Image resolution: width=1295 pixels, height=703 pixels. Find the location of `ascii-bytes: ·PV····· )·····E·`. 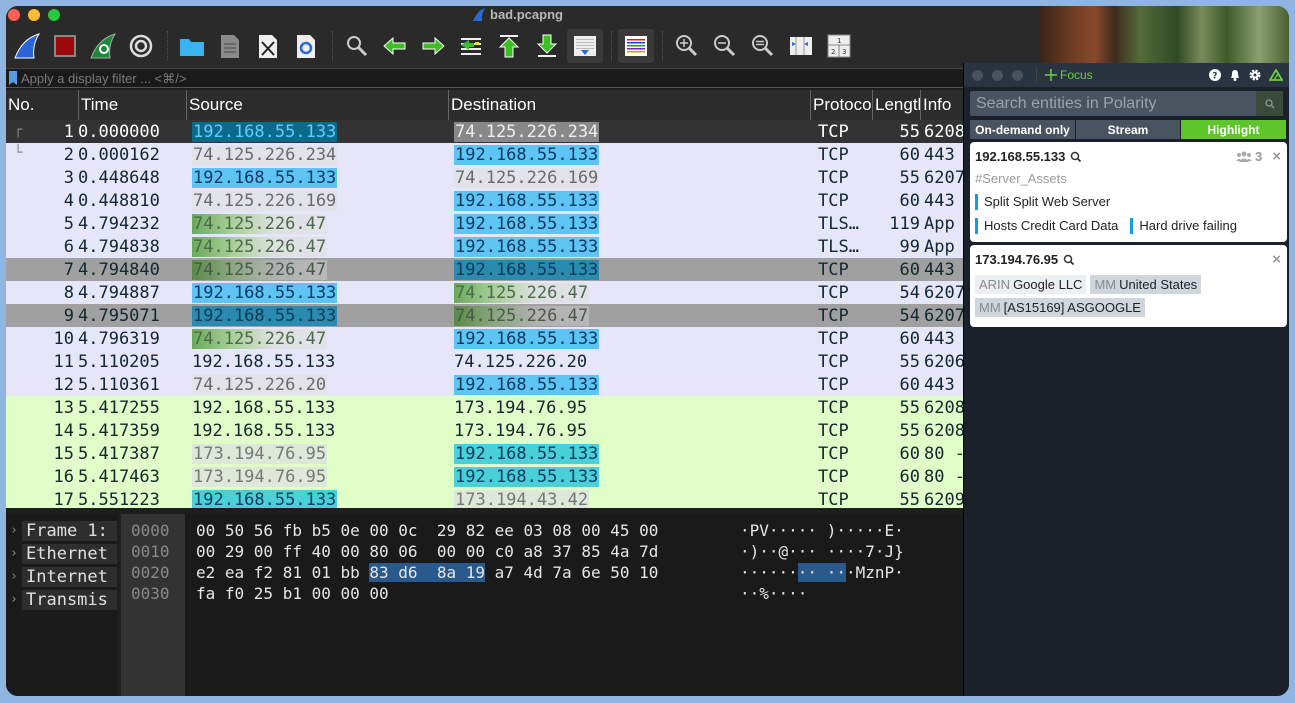

ascii-bytes: ·PV····· )·····E· is located at coordinates (822, 530).